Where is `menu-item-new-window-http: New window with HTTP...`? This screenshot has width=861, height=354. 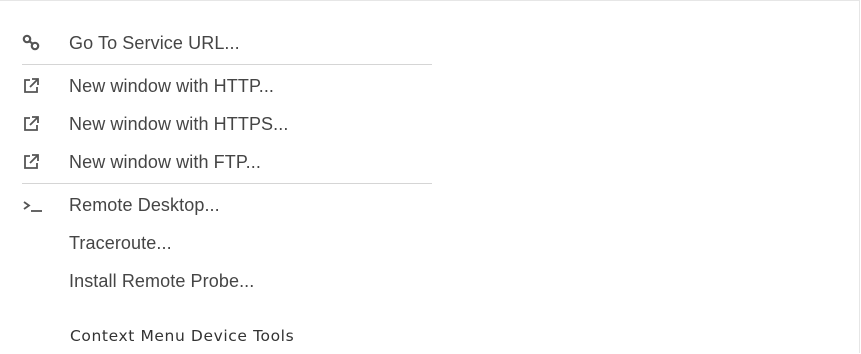
menu-item-new-window-http: New window with HTTP... is located at coordinates (227, 86).